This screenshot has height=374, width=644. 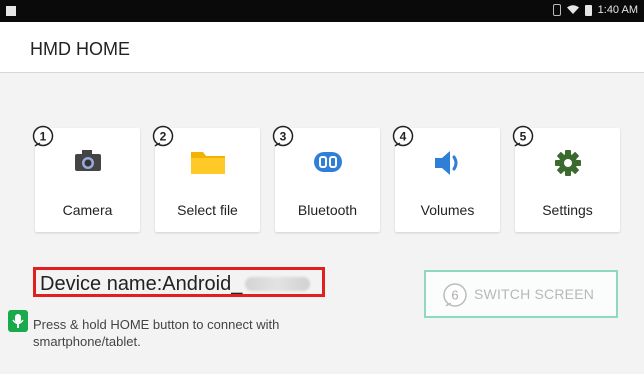 What do you see at coordinates (588, 10) in the screenshot?
I see `battery-icon` at bounding box center [588, 10].